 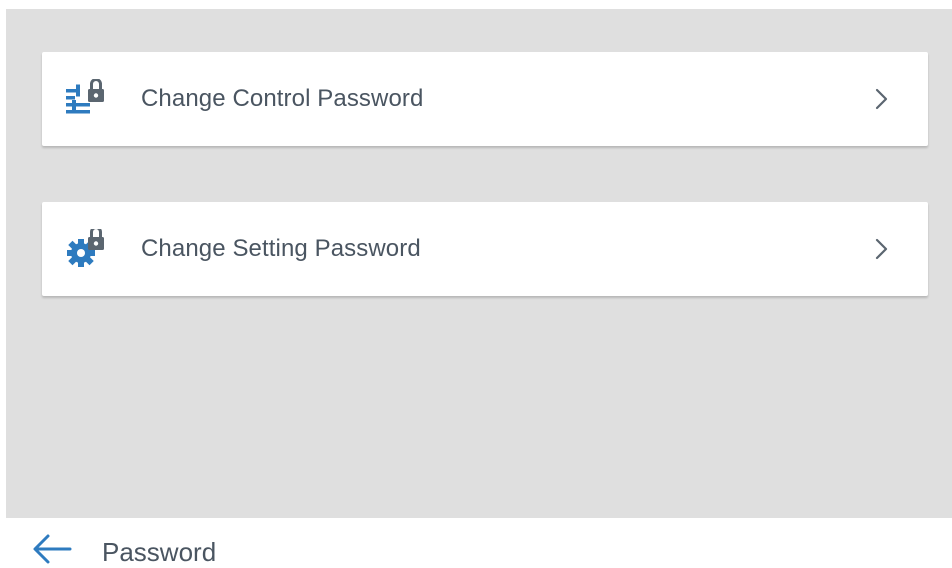 What do you see at coordinates (88, 249) in the screenshot?
I see `gear-lock-icon` at bounding box center [88, 249].